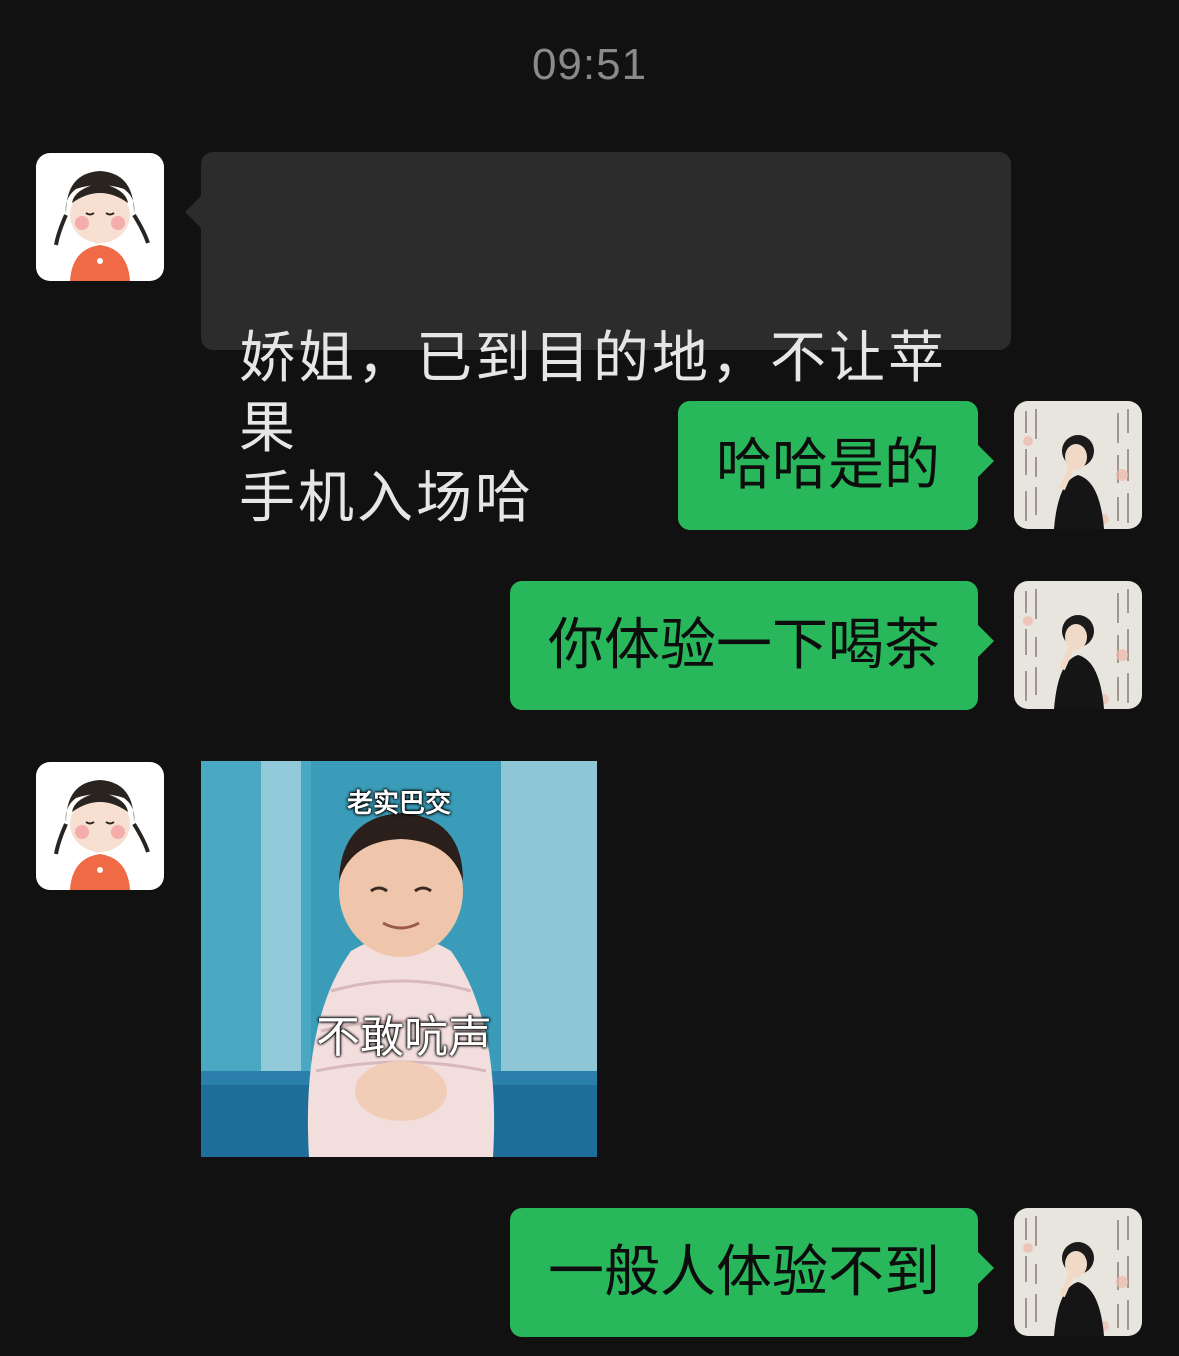 This screenshot has height=1356, width=1179. What do you see at coordinates (589, 64) in the screenshot?
I see `chat-timestamp: 09:51` at bounding box center [589, 64].